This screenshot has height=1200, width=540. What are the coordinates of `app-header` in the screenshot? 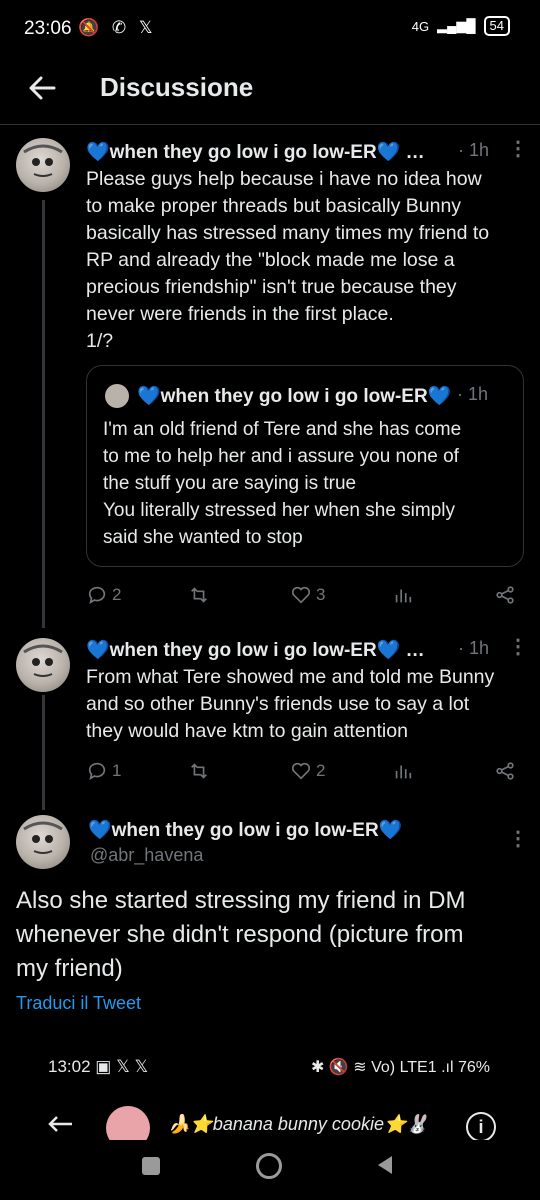 It's located at (270, 91).